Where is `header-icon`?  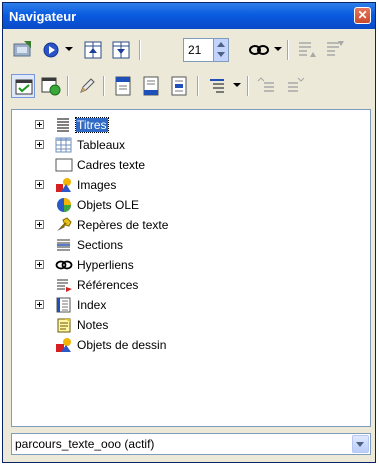
header-icon is located at coordinates (123, 86).